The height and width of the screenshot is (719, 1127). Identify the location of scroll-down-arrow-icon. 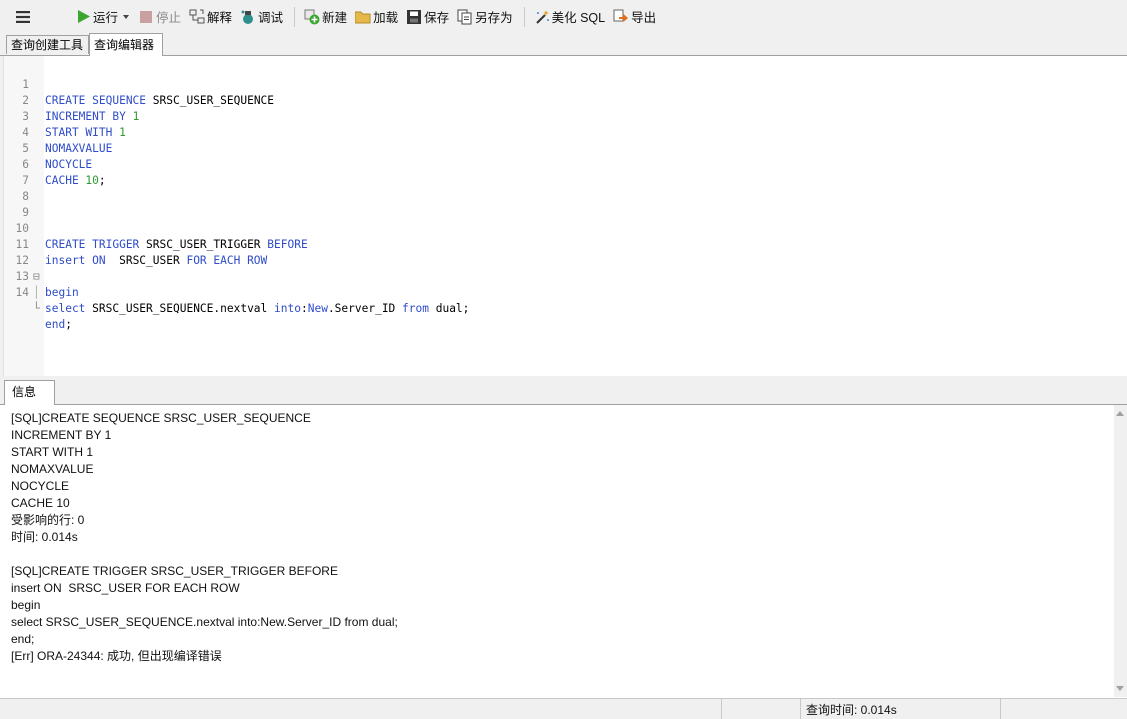
(1120, 688).